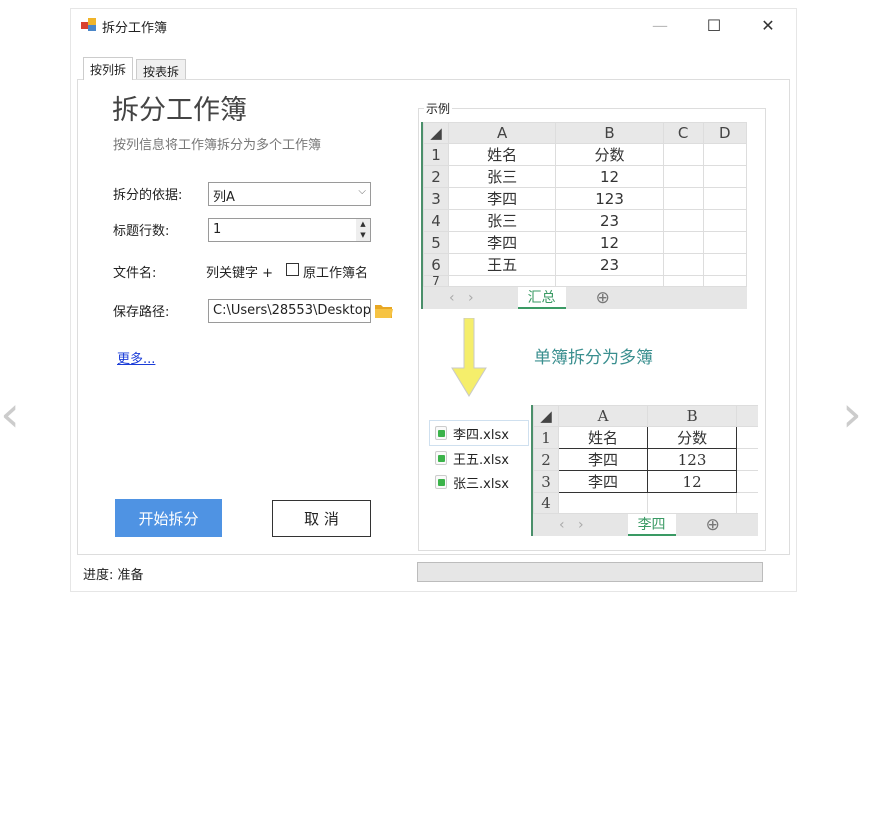  I want to click on sheet-tab: 汇总, so click(541, 298).